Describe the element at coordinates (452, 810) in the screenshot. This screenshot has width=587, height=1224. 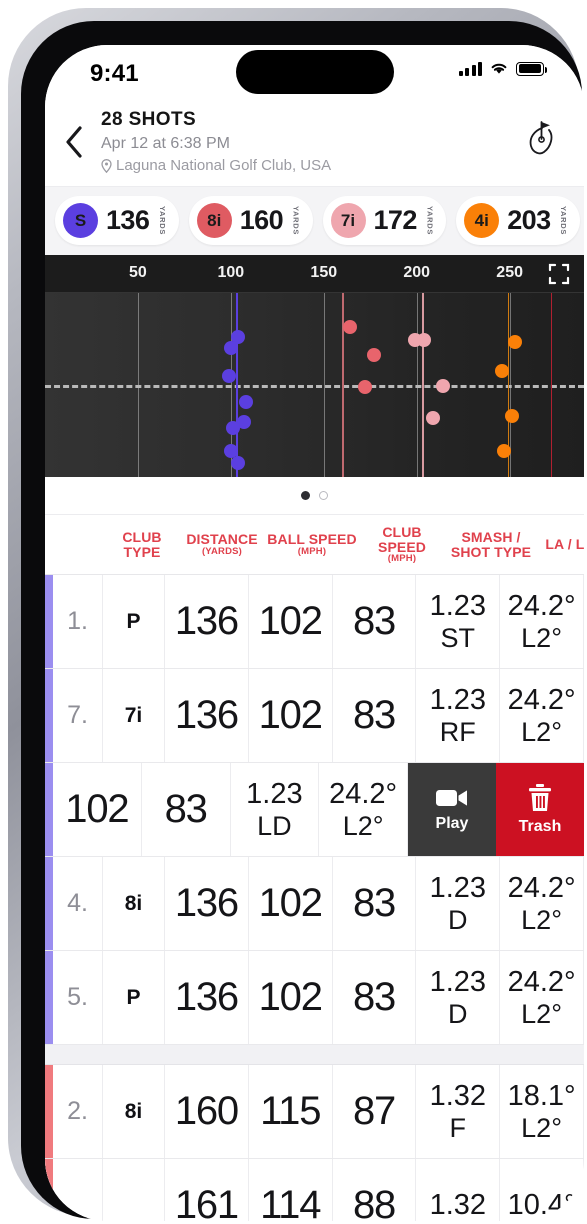
I see `play-action-button: Play` at that location.